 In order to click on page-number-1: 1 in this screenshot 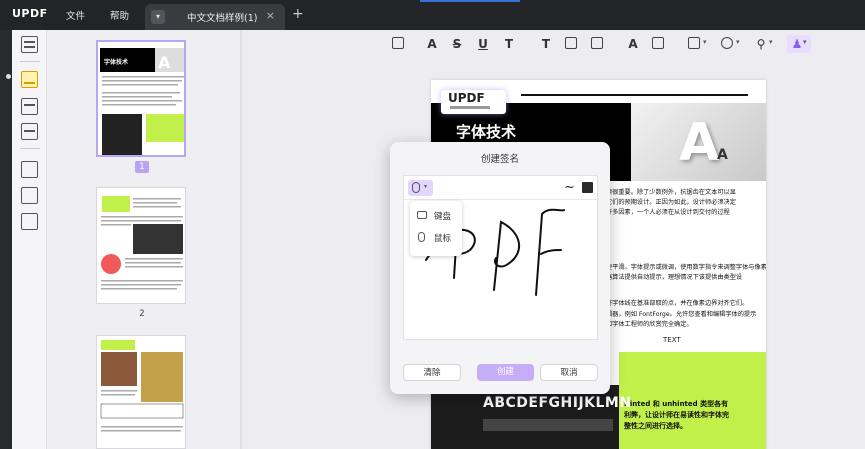, I will do `click(142, 167)`.